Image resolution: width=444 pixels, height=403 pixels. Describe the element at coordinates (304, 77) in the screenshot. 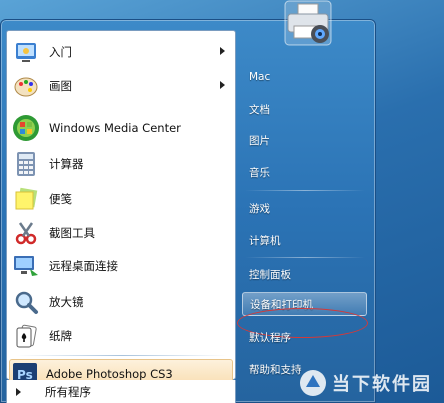

I see `right-item-mac: Mac` at that location.